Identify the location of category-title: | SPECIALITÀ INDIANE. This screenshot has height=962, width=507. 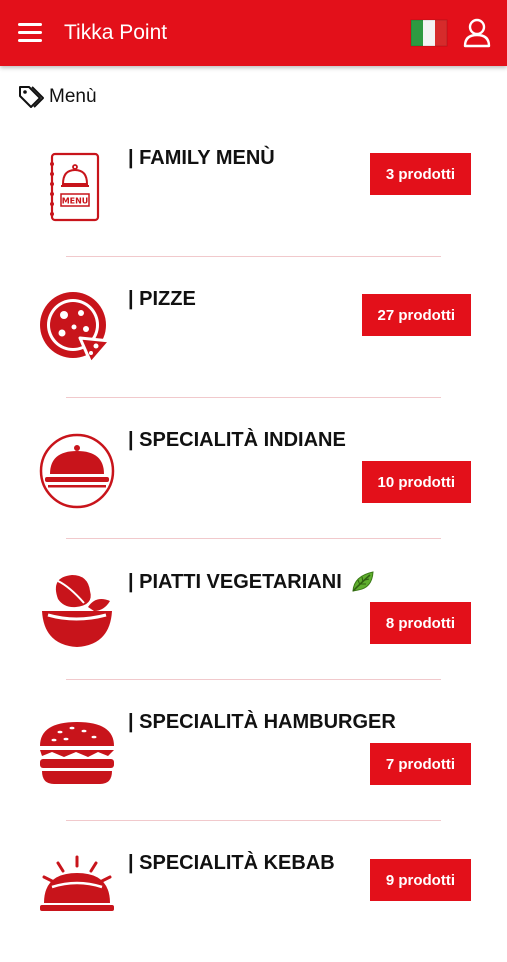
(237, 440).